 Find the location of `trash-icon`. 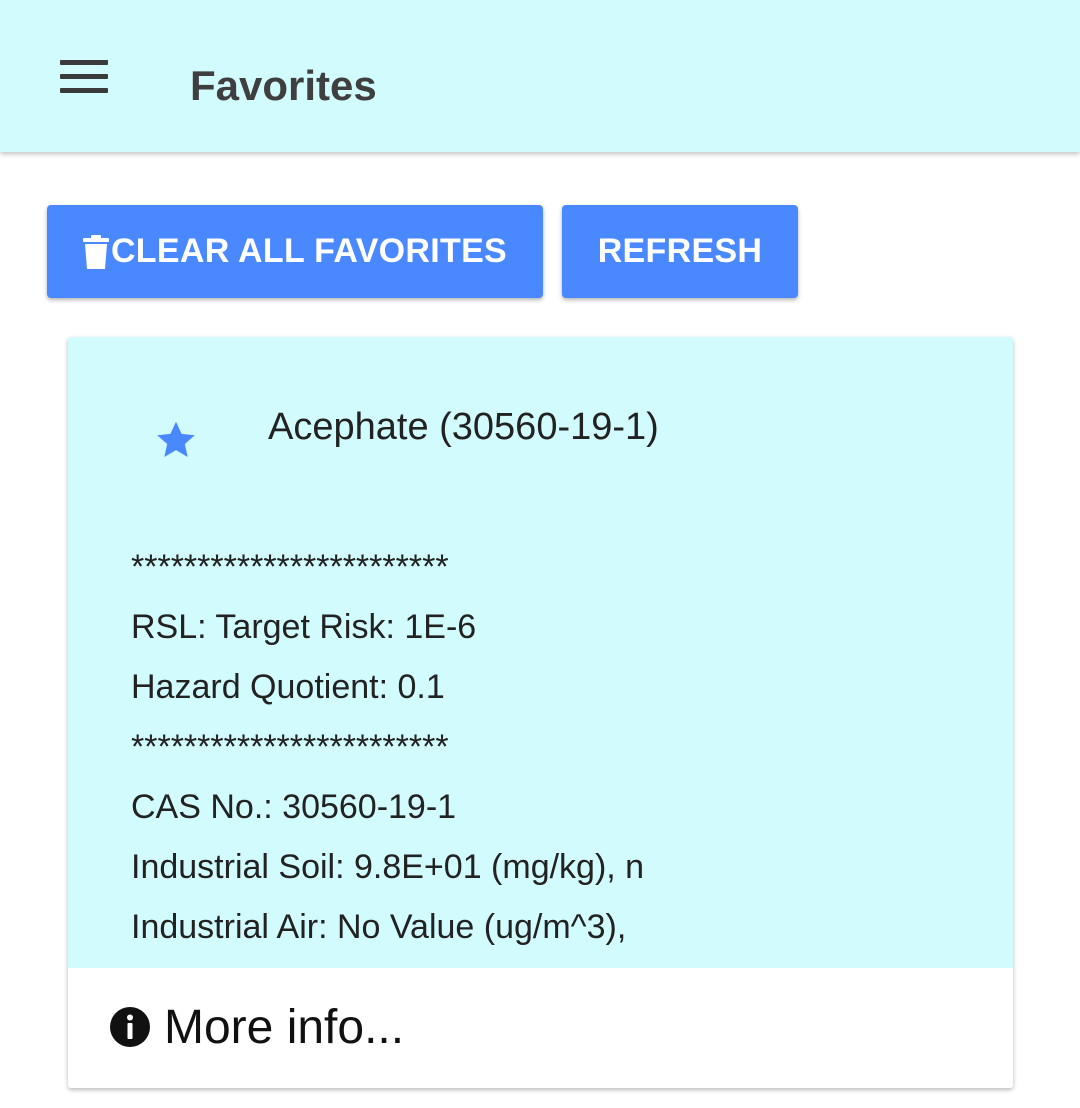

trash-icon is located at coordinates (95, 251).